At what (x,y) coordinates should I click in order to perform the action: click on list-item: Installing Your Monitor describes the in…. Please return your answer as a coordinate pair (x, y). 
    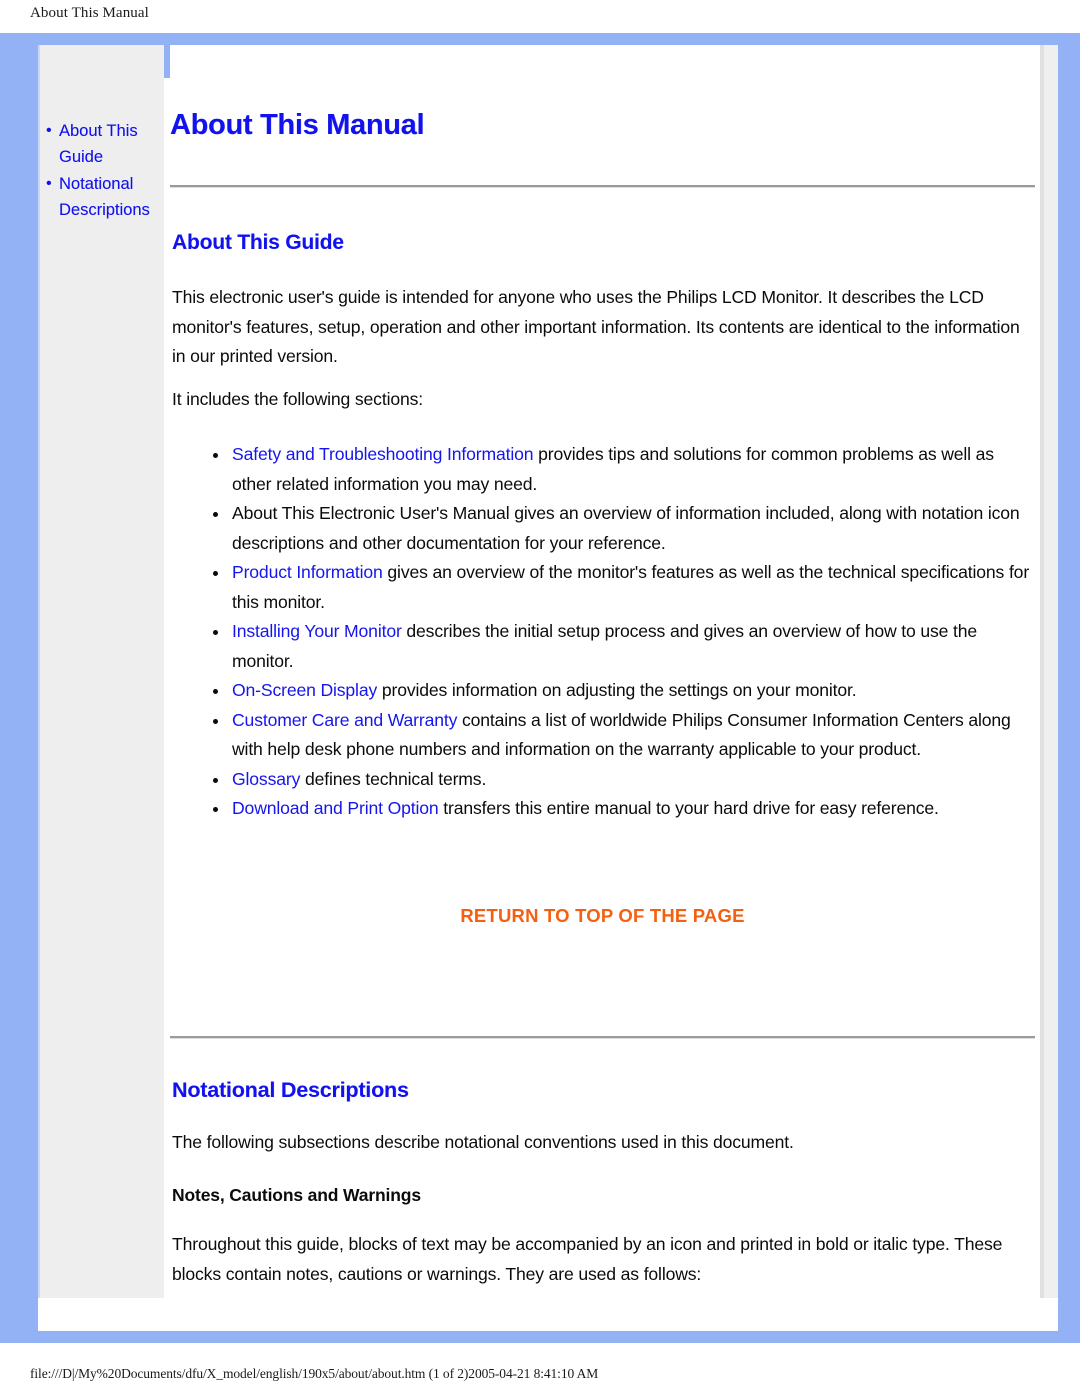
    Looking at the image, I should click on (622, 646).